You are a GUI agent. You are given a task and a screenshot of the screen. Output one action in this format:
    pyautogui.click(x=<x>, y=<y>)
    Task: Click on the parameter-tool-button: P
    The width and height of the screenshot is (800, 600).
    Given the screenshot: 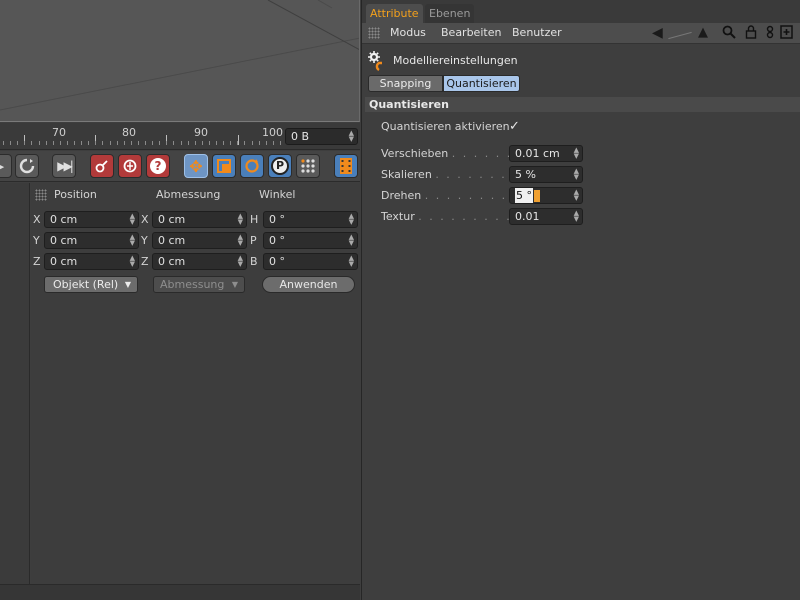 What is the action you would take?
    pyautogui.click(x=280, y=166)
    